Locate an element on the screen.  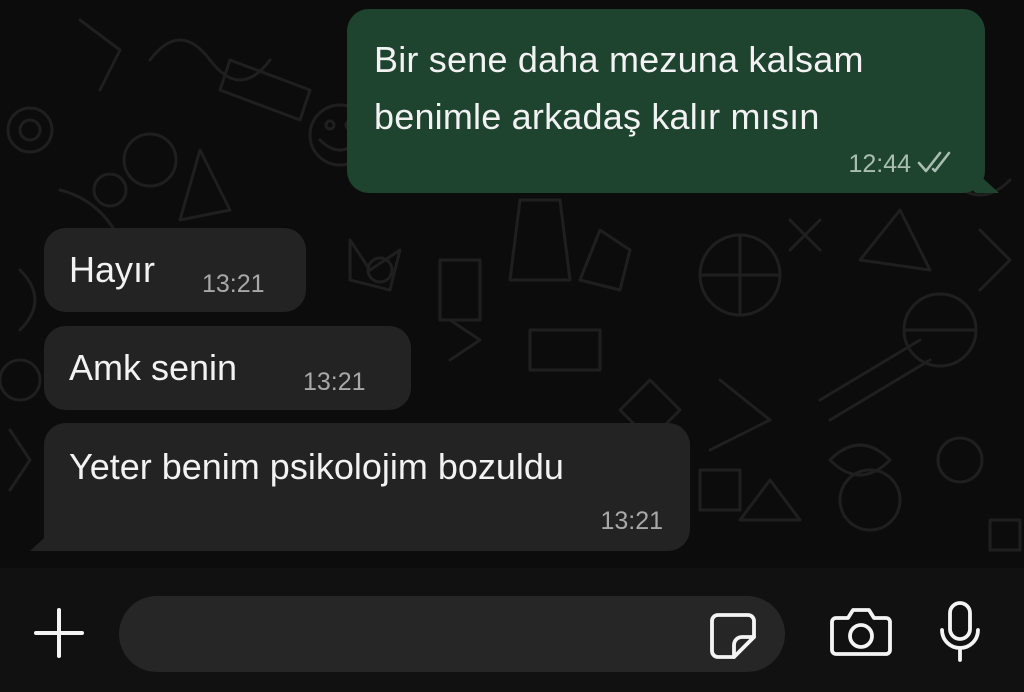
message-input is located at coordinates (419, 635).